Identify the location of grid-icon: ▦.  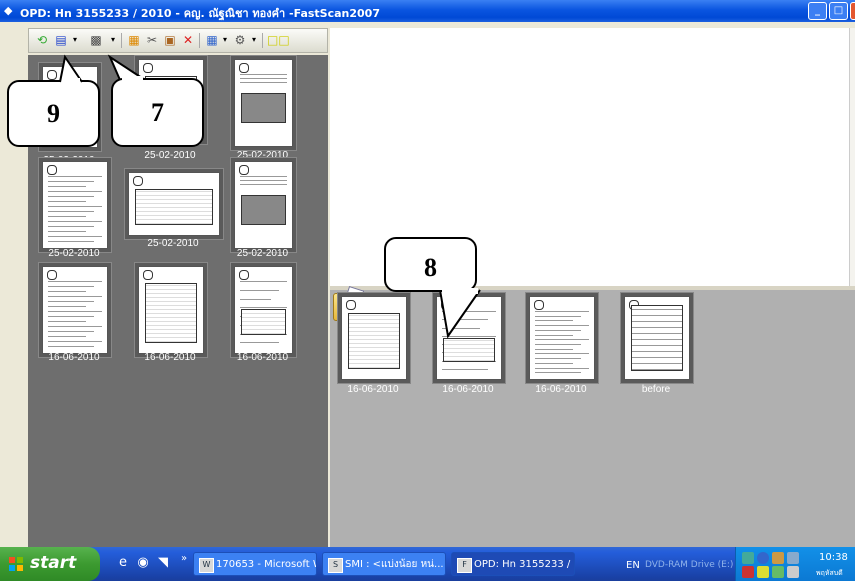
(212, 40).